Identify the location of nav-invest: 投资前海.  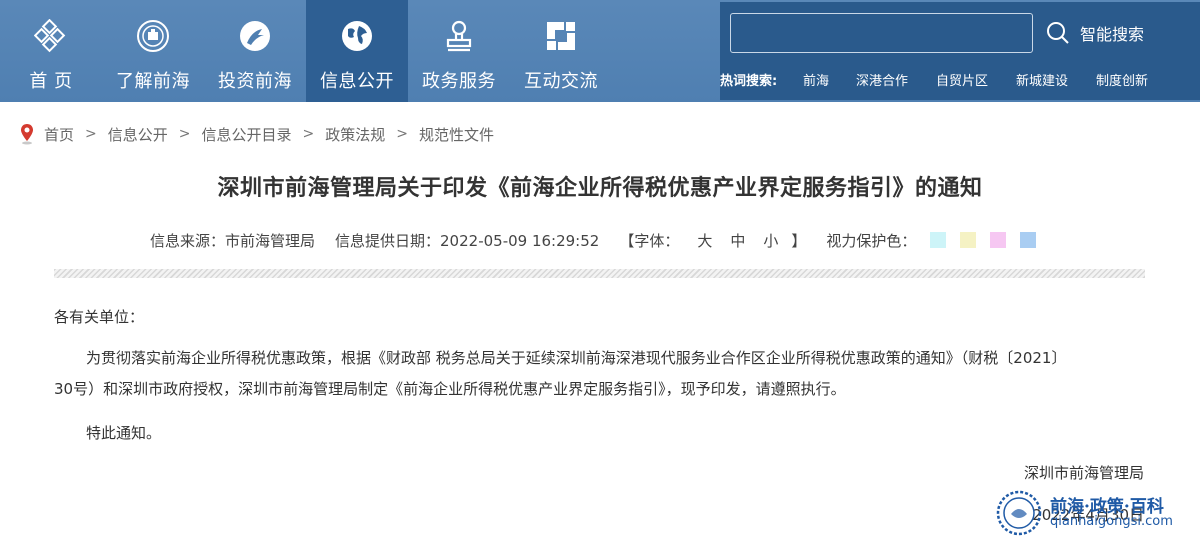
(255, 51).